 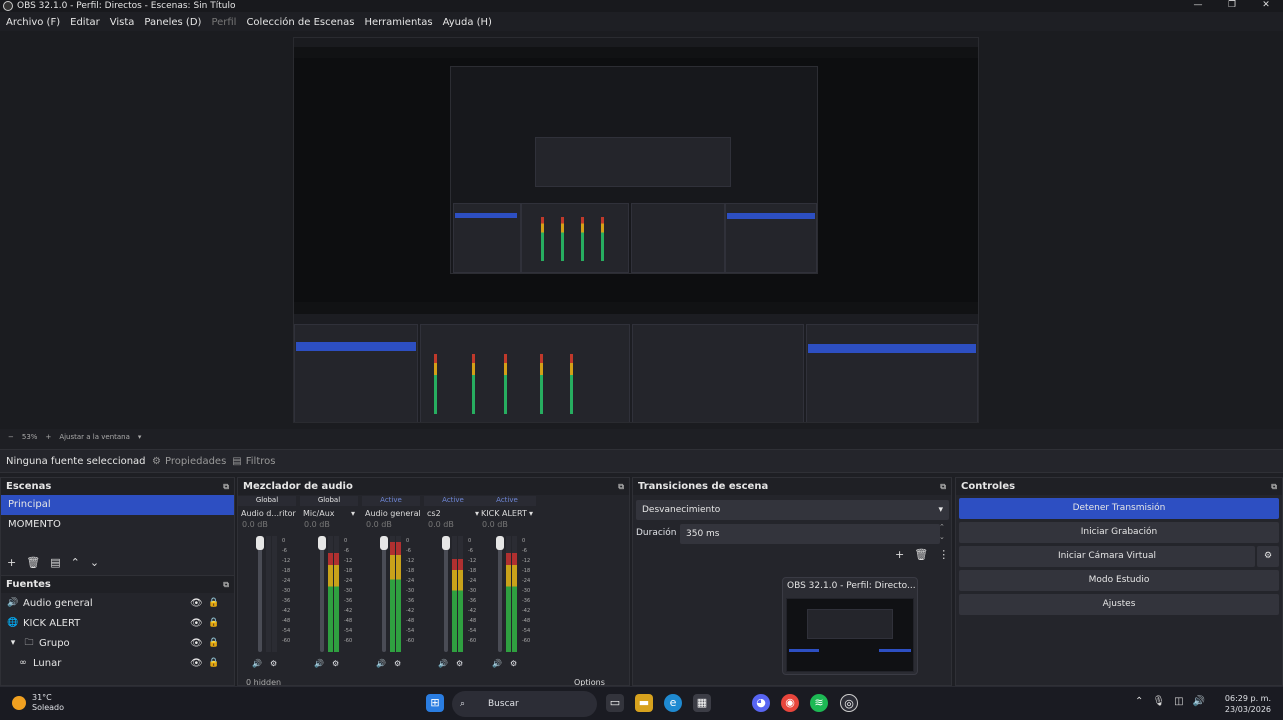 What do you see at coordinates (33, 22) in the screenshot?
I see `menu-archivo: Archivo (F)` at bounding box center [33, 22].